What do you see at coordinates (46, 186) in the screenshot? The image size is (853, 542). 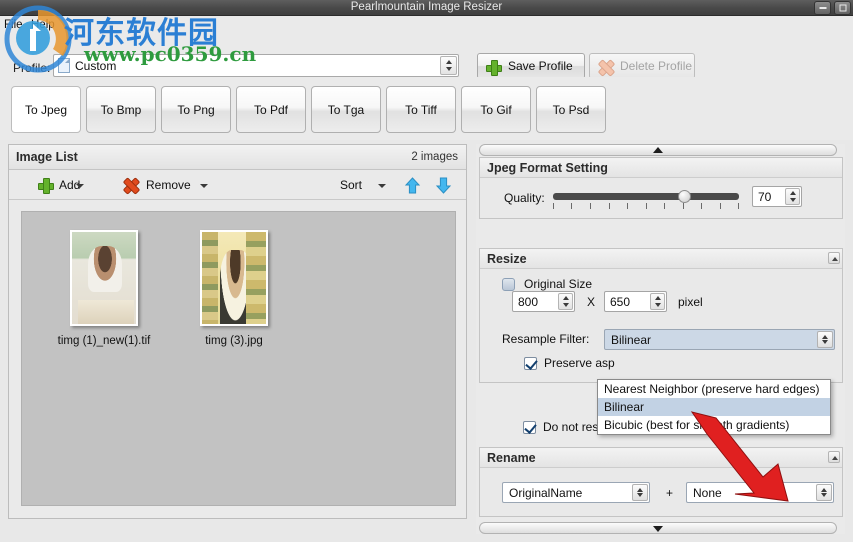 I see `add-plus-icon` at bounding box center [46, 186].